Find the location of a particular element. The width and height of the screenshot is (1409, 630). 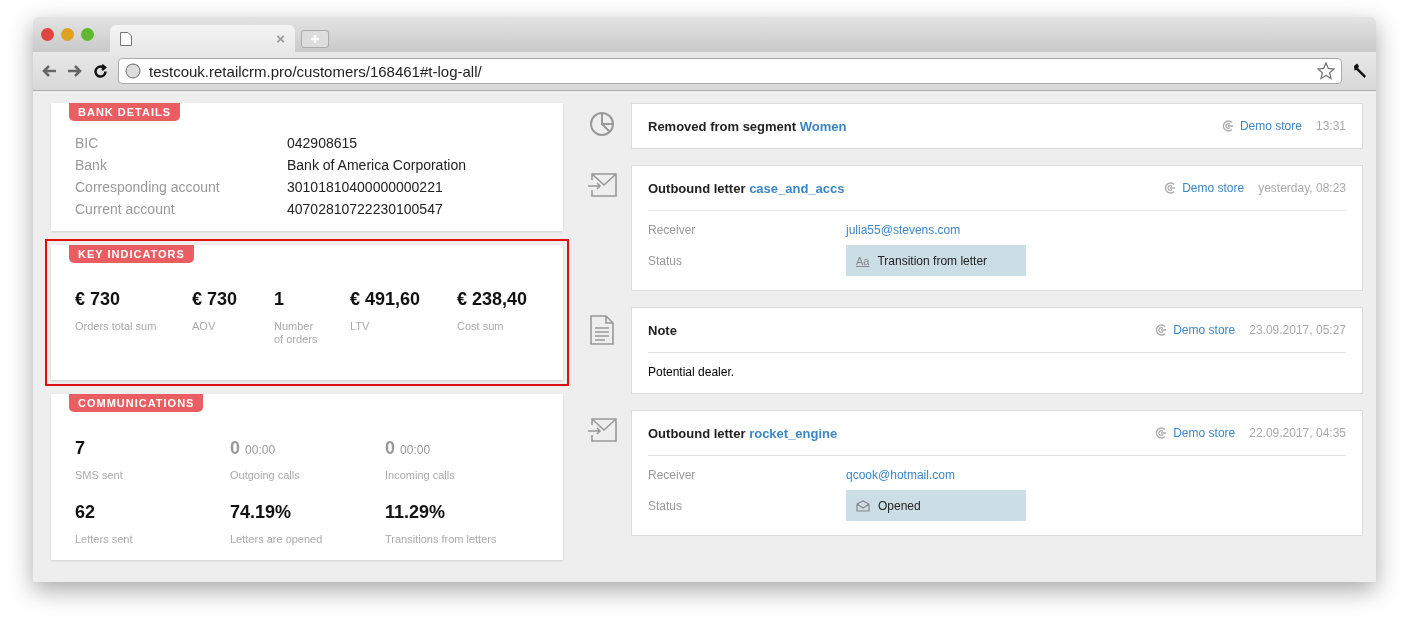

close-tab-button: × is located at coordinates (280, 38).